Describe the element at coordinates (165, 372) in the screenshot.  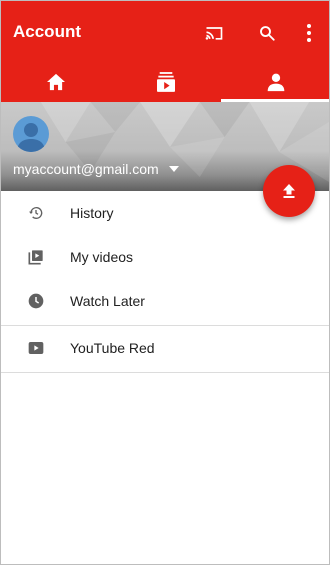
I see `menu-divider` at that location.